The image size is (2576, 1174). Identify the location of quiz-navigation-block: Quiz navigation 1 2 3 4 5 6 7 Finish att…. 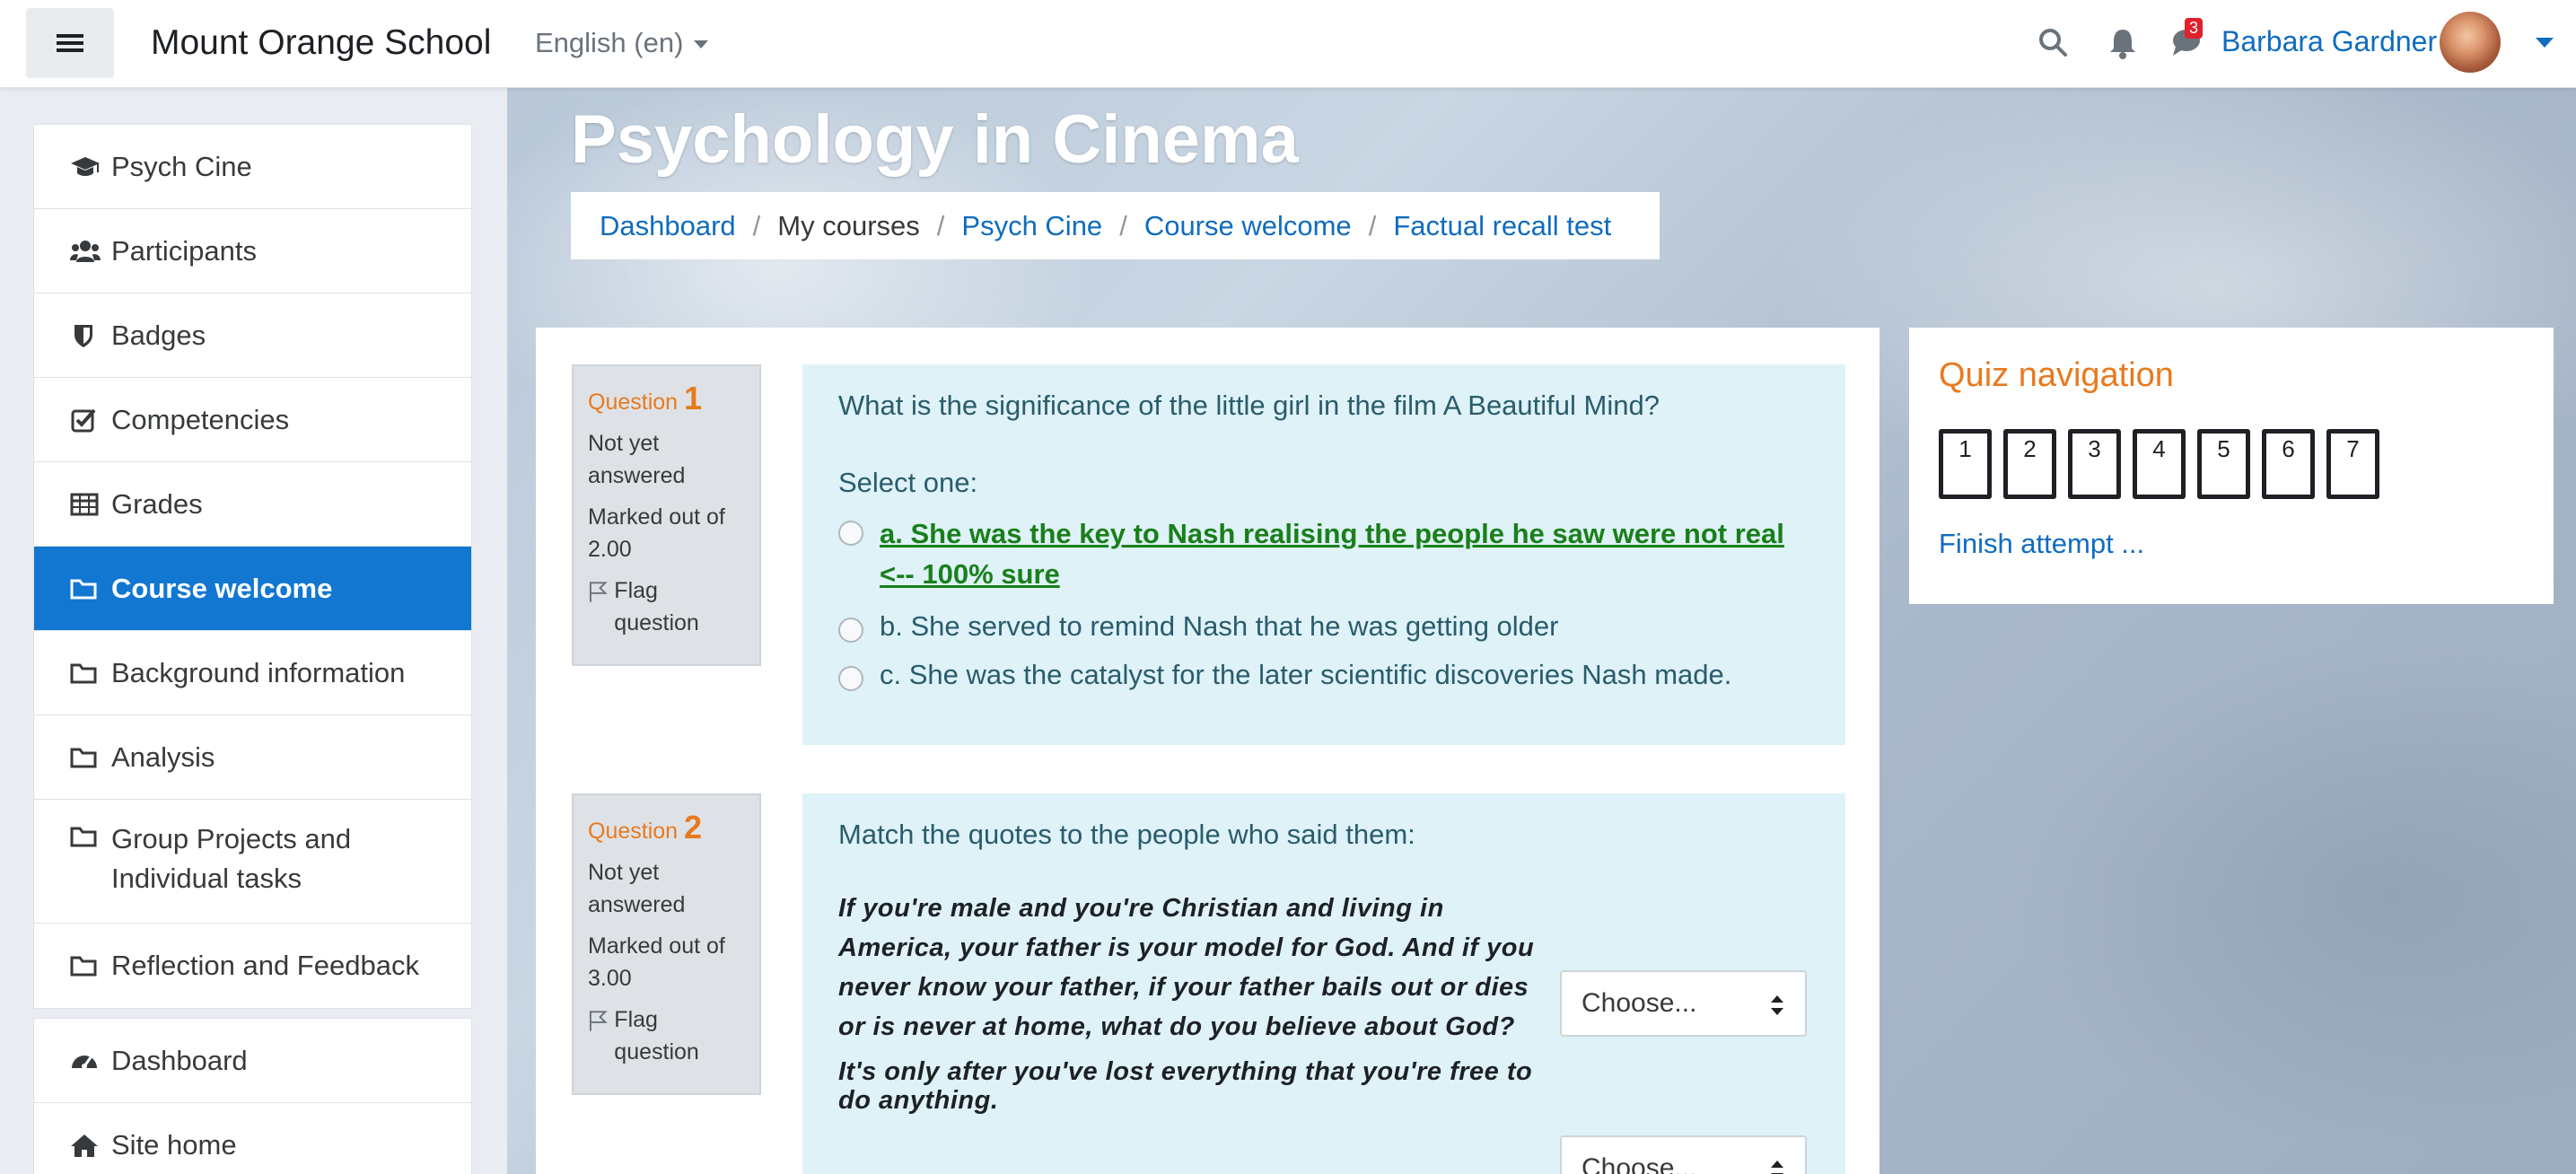
(2231, 466).